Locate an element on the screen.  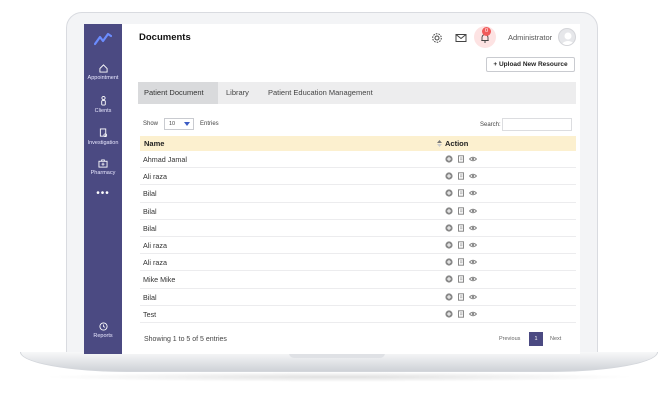
page-title: Documents is located at coordinates (165, 37).